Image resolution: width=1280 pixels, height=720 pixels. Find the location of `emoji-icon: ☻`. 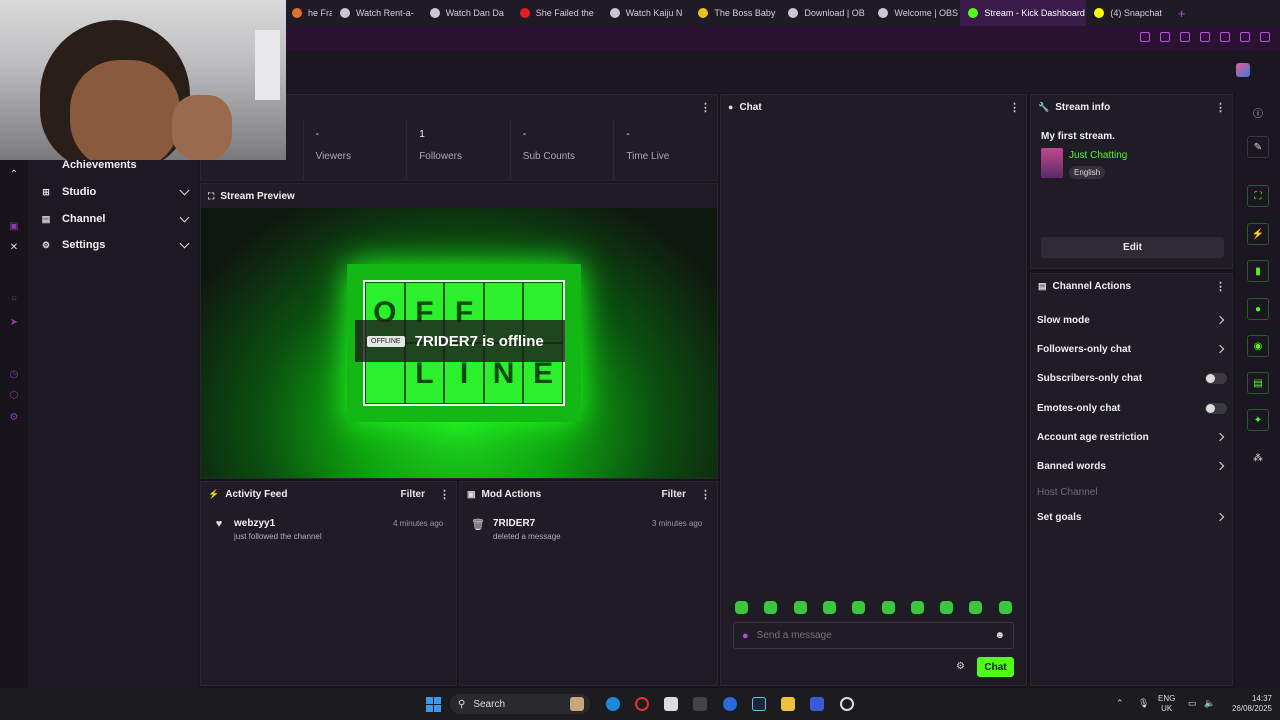

emoji-icon: ☻ is located at coordinates (999, 635).